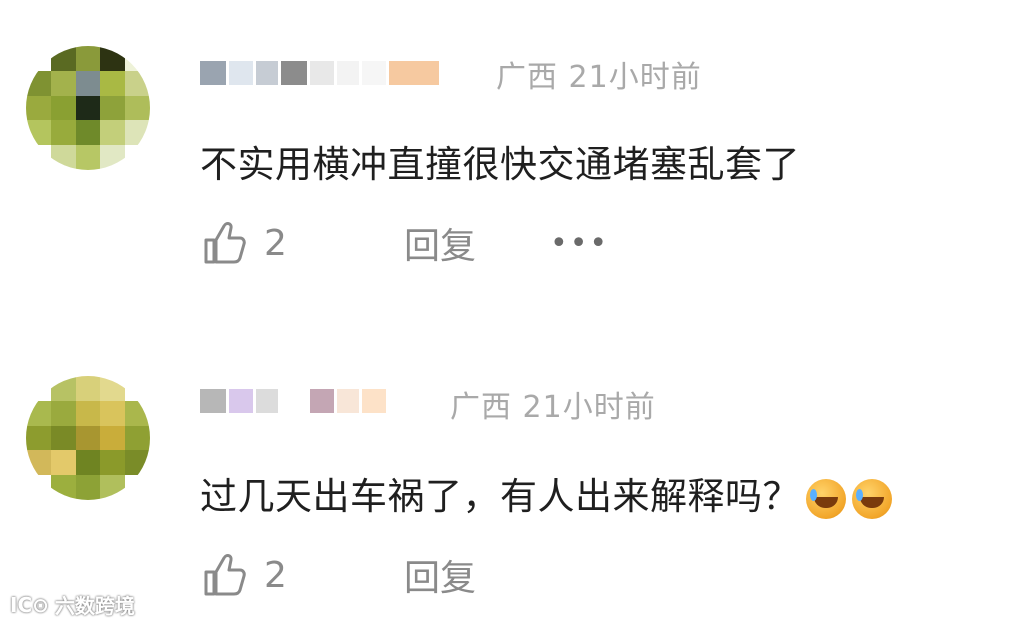 The image size is (1024, 621). I want to click on watermark: IC⊙ 六数跨境, so click(72, 604).